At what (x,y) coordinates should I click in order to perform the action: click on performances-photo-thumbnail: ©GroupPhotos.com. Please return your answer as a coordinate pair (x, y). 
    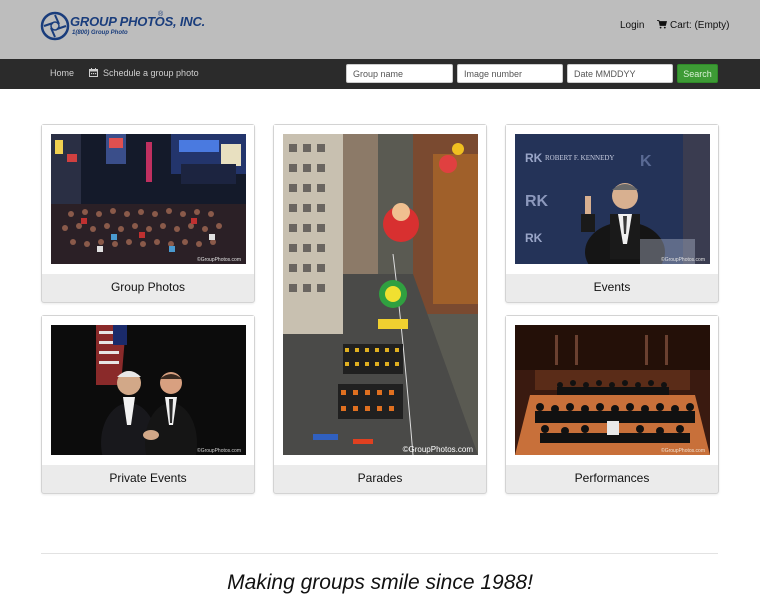
    Looking at the image, I should click on (612, 390).